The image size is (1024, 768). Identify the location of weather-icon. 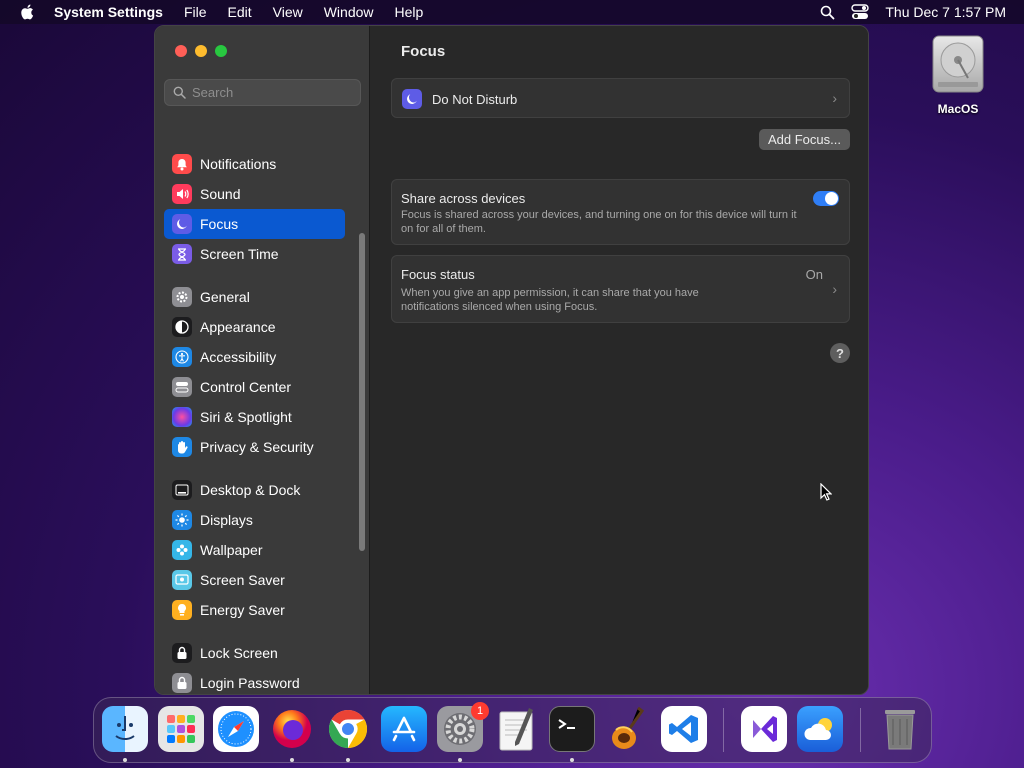
(818, 729).